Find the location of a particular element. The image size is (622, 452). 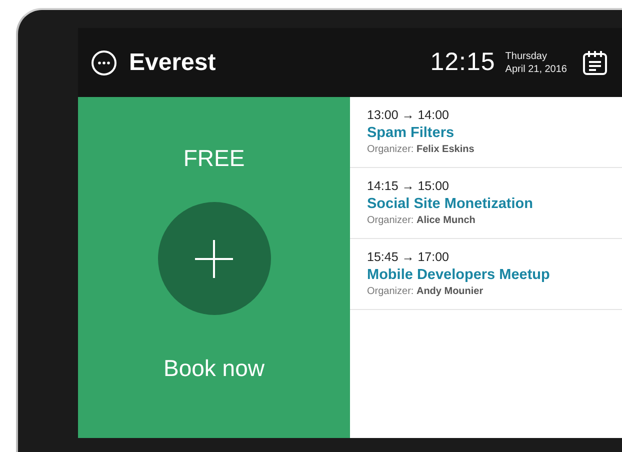

meeting-title: Mobile Developers Meetup is located at coordinates (494, 275).